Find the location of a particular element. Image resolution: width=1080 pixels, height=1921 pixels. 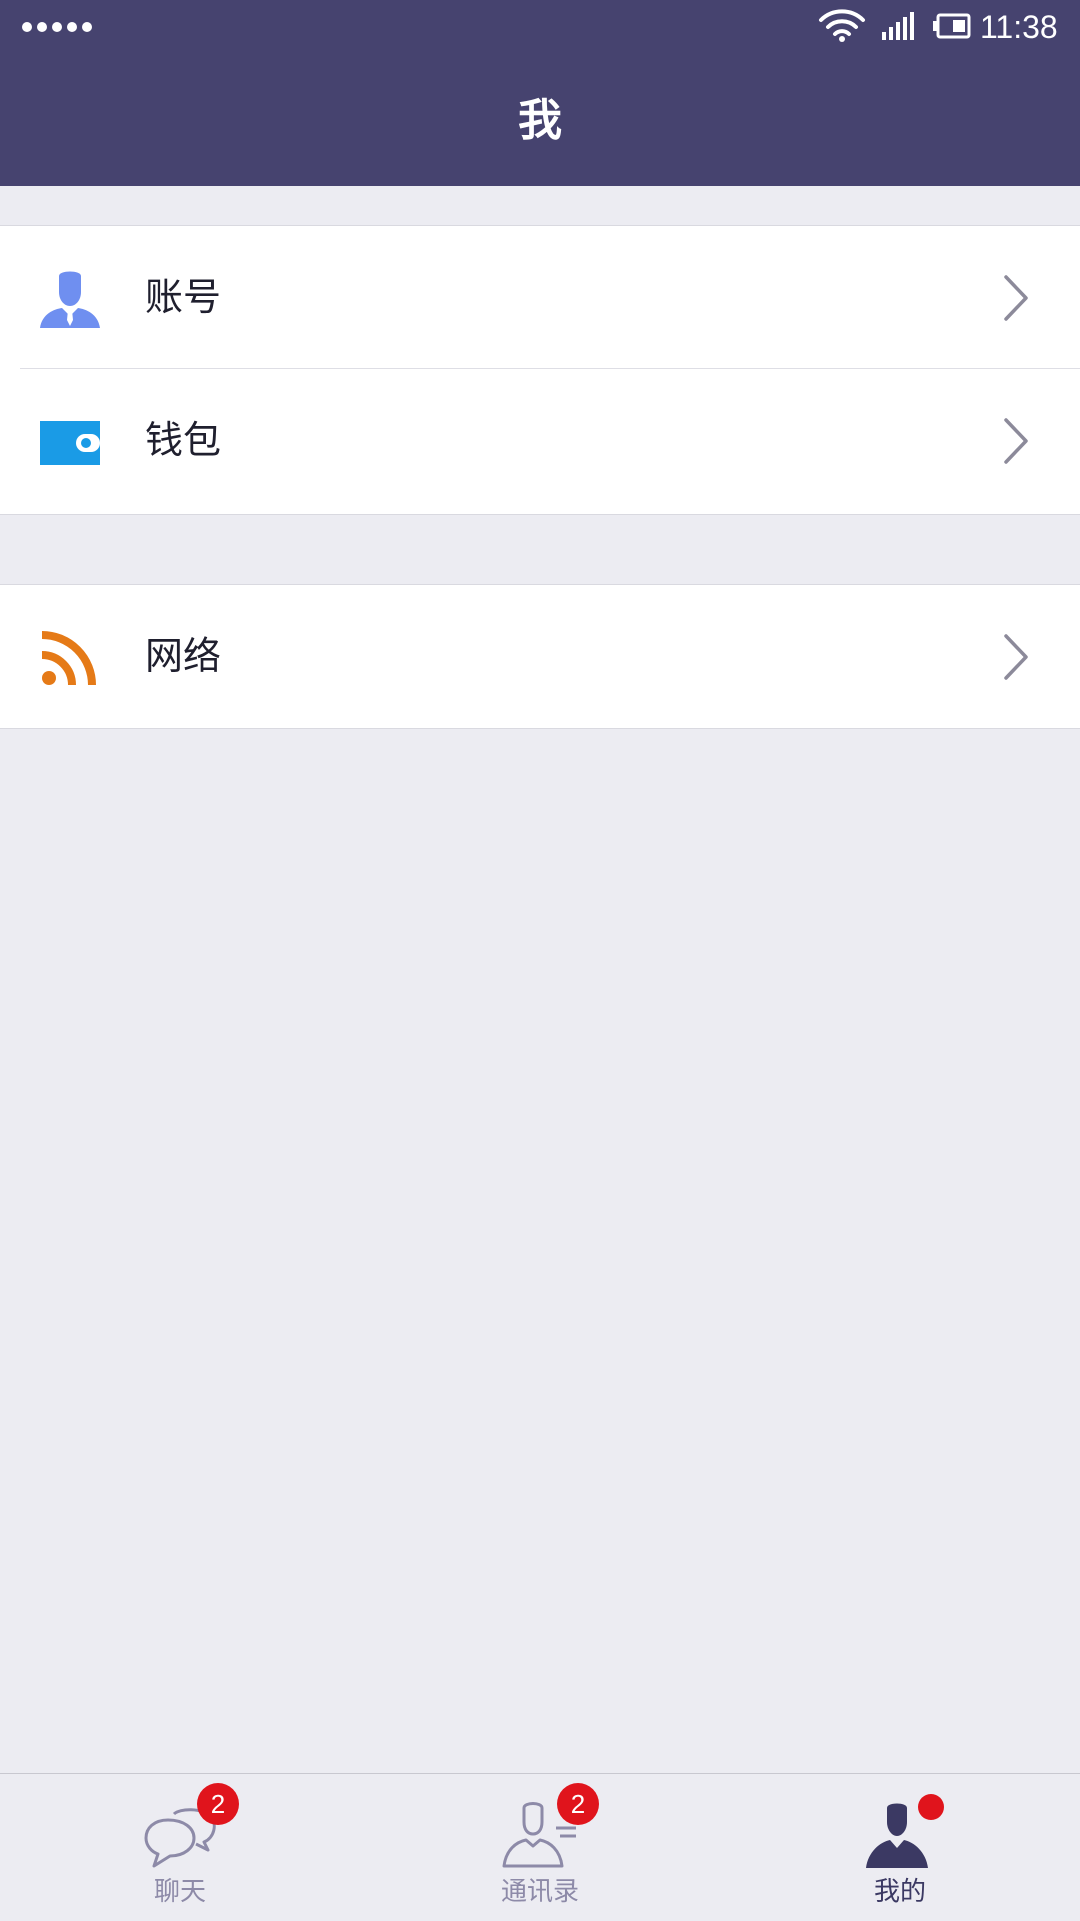

top-bar: 11:38 我 is located at coordinates (540, 93).